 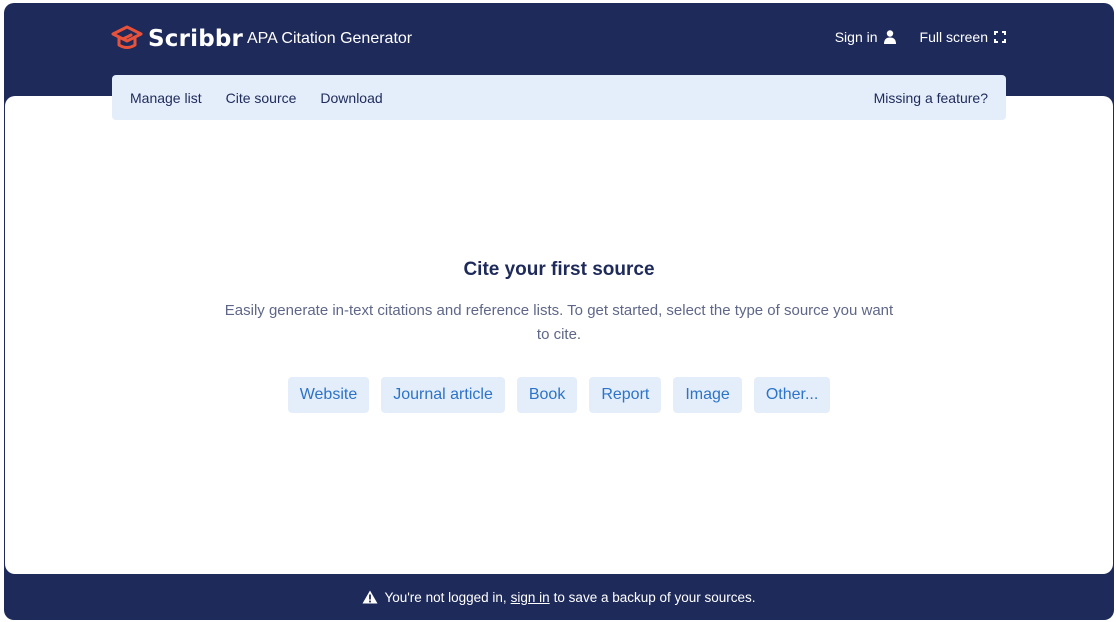 I want to click on nav-download: Download, so click(x=351, y=98).